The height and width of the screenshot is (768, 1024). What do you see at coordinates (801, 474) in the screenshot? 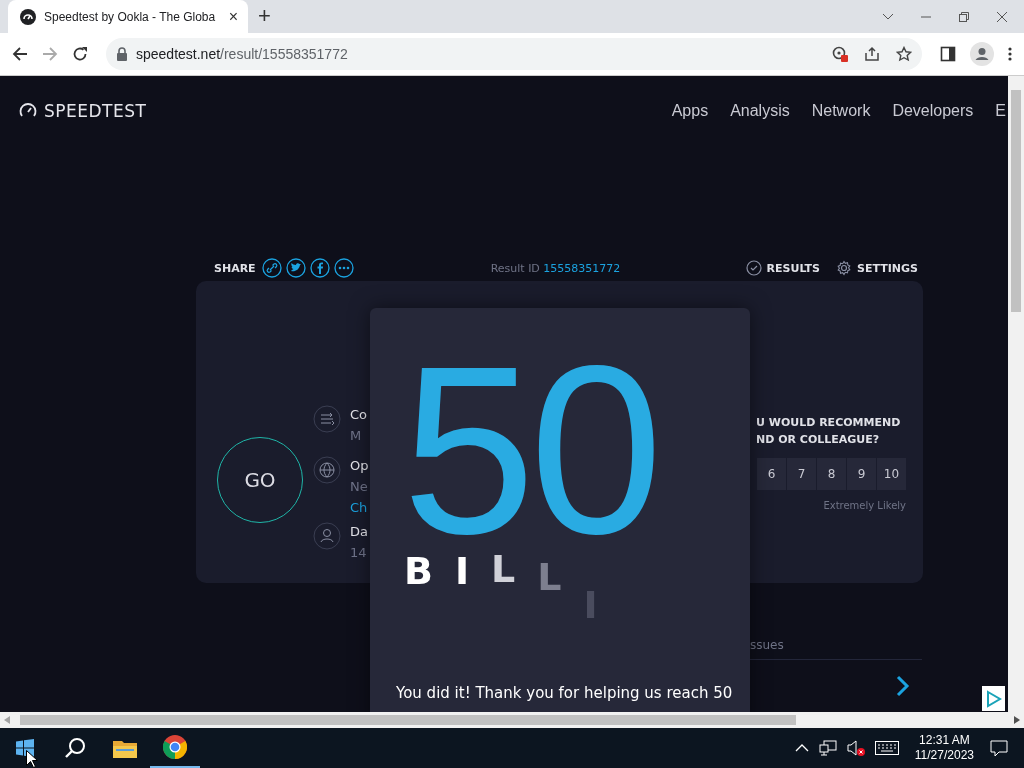
I see `rating-option: 7` at bounding box center [801, 474].